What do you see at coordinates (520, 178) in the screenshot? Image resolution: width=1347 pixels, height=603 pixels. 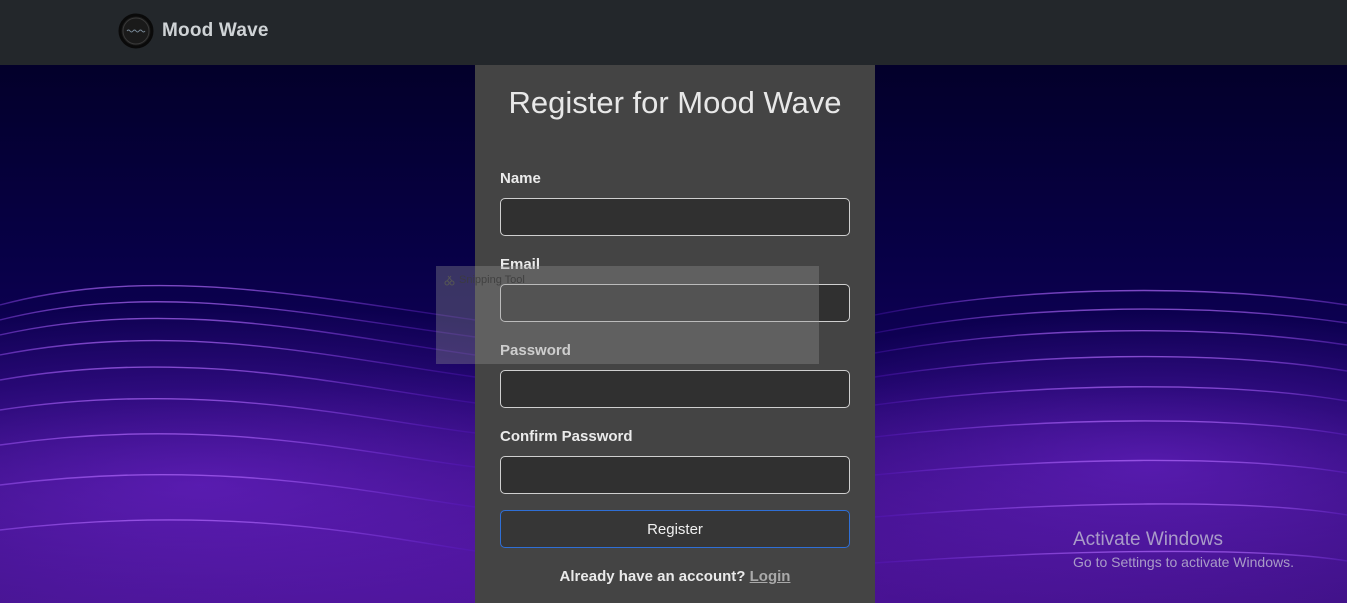 I see `name-label: Name` at bounding box center [520, 178].